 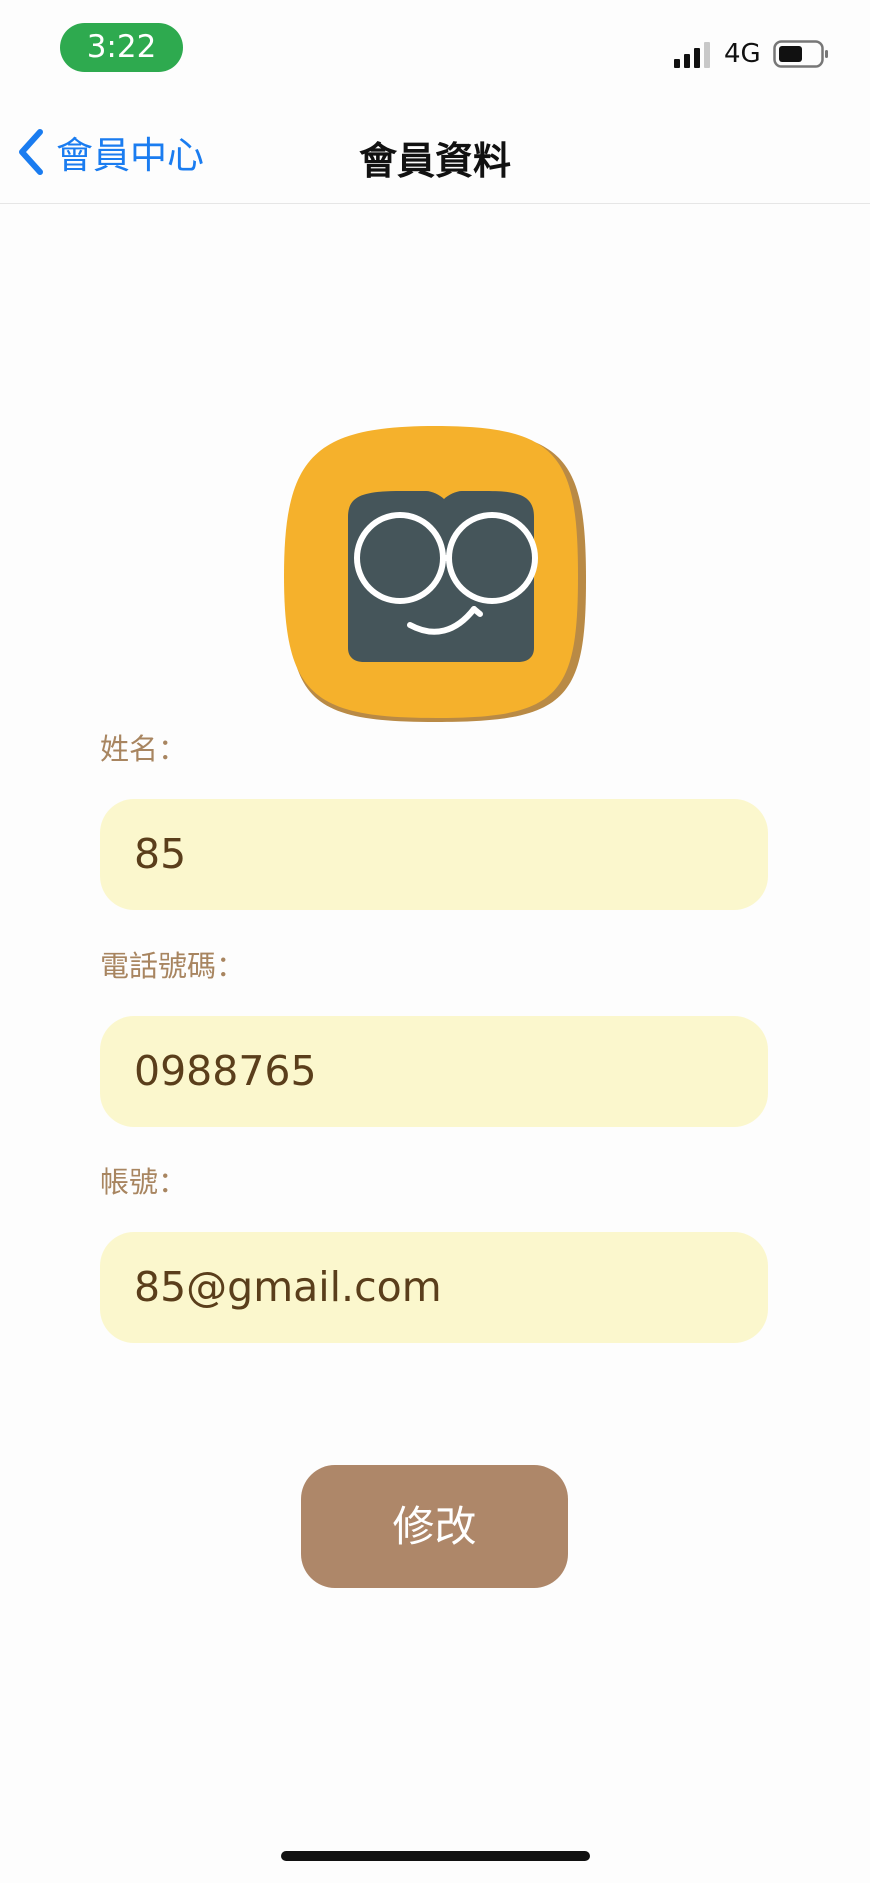 I want to click on status-bar: 3:22 4G, so click(x=435, y=50).